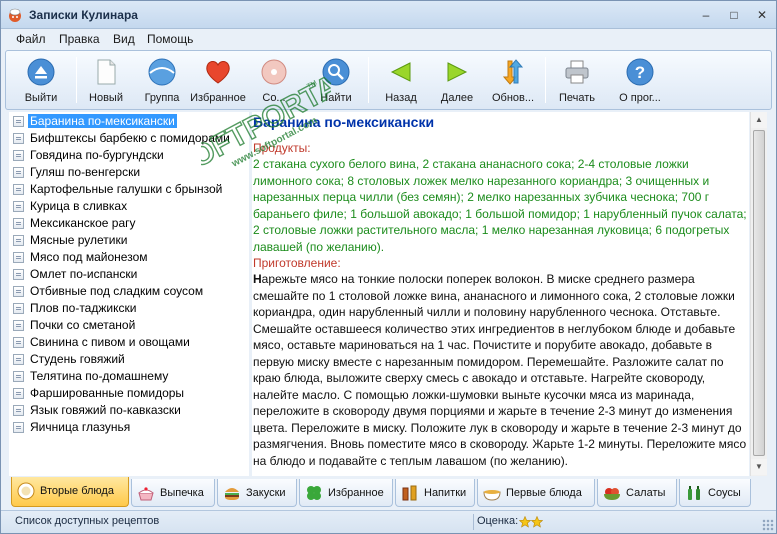 Image resolution: width=777 pixels, height=534 pixels. What do you see at coordinates (336, 72) in the screenshot?
I see `search-icon` at bounding box center [336, 72].